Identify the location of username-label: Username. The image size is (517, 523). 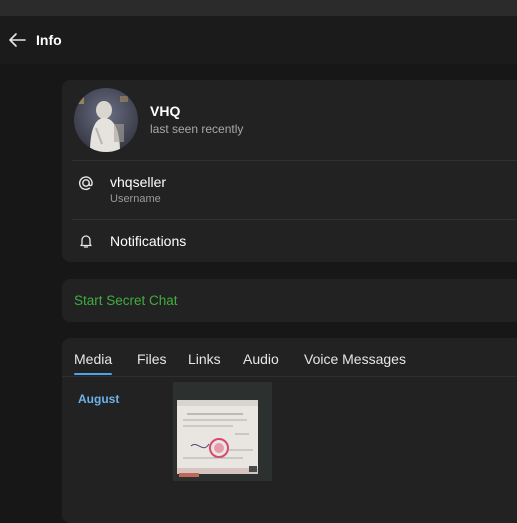
(135, 199).